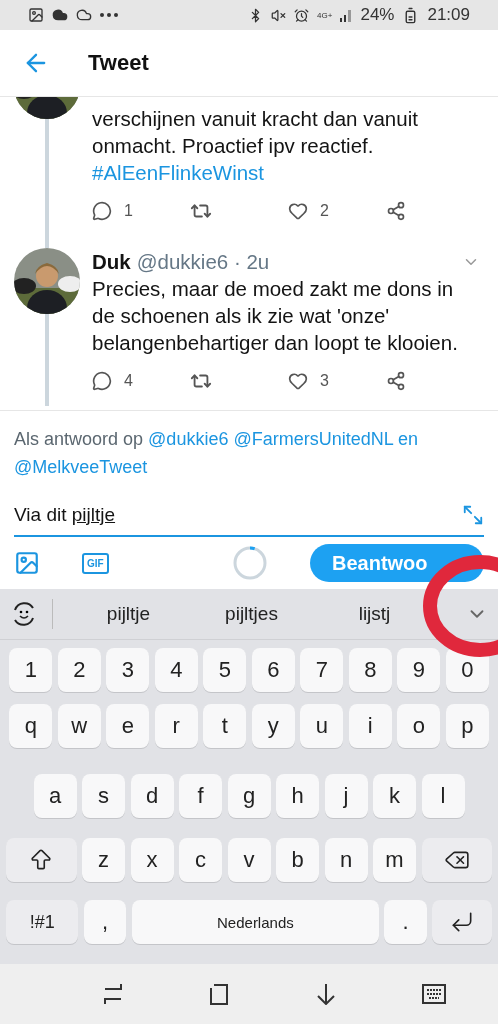 Image resolution: width=498 pixels, height=1024 pixels. I want to click on image-icon, so click(27, 563).